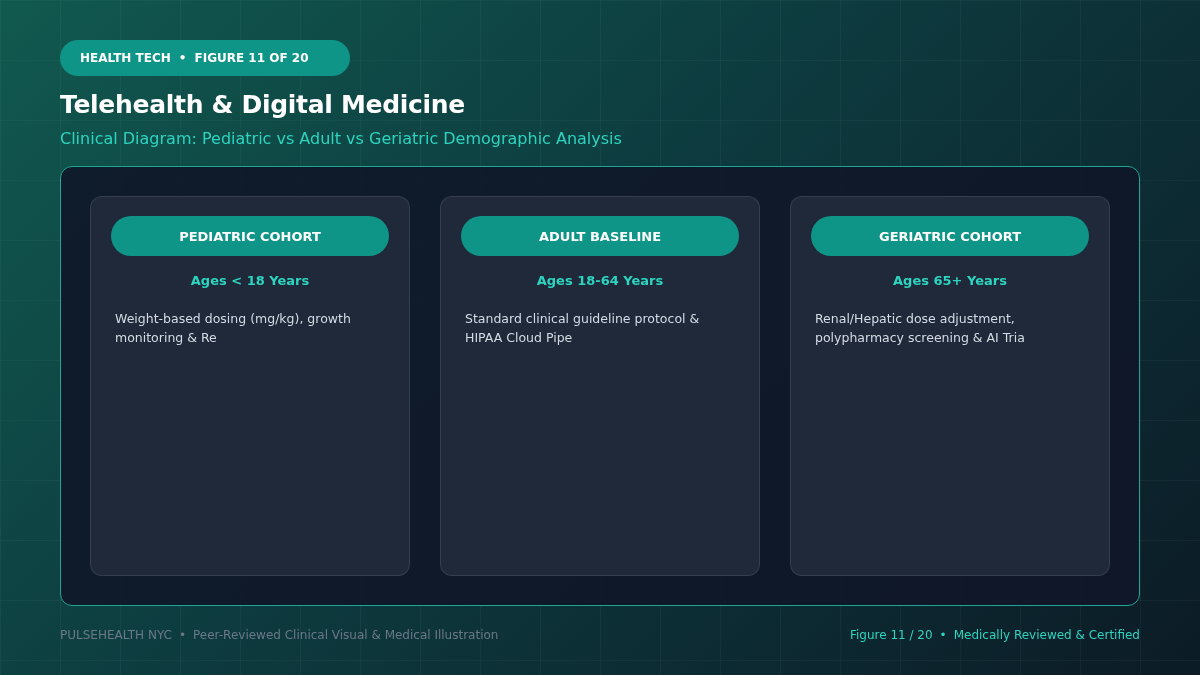 The width and height of the screenshot is (1200, 675). Describe the element at coordinates (251, 58) in the screenshot. I see `figure-label: FIGURE 11 OF 20` at that location.